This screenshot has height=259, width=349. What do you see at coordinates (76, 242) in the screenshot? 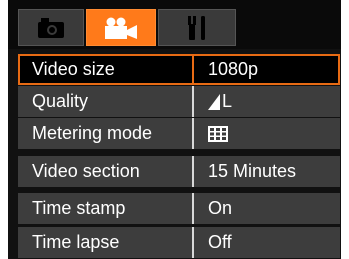
I see `menu-label: Time lapse` at bounding box center [76, 242].